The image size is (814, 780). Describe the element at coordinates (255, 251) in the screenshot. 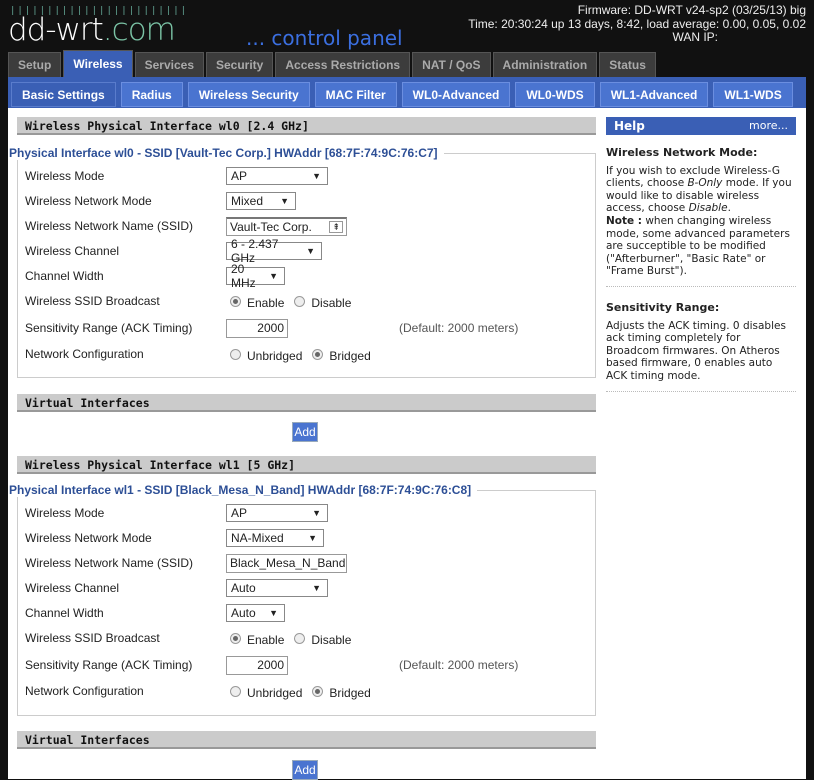

I see `value: 6 - 2.437 GHz` at that location.